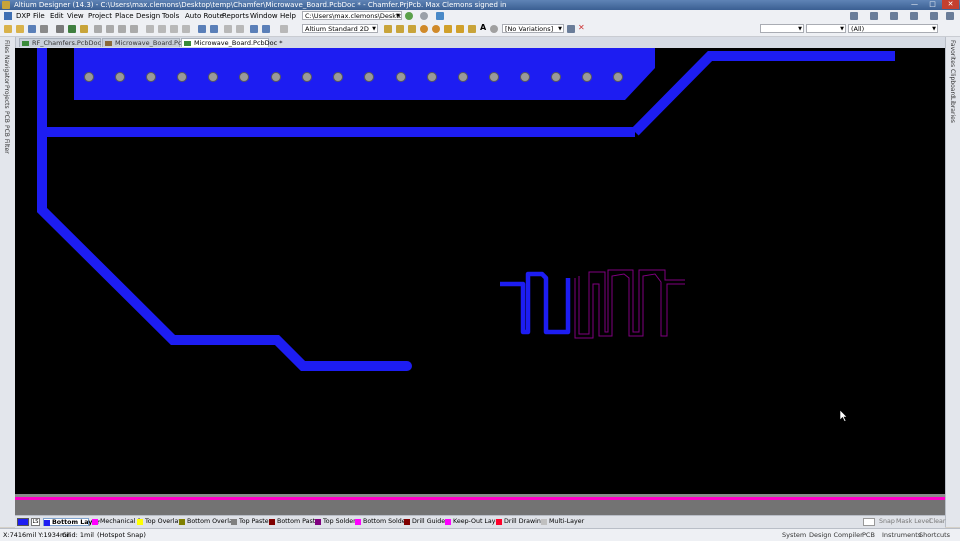  What do you see at coordinates (440, 16) in the screenshot?
I see `home-icon` at bounding box center [440, 16].